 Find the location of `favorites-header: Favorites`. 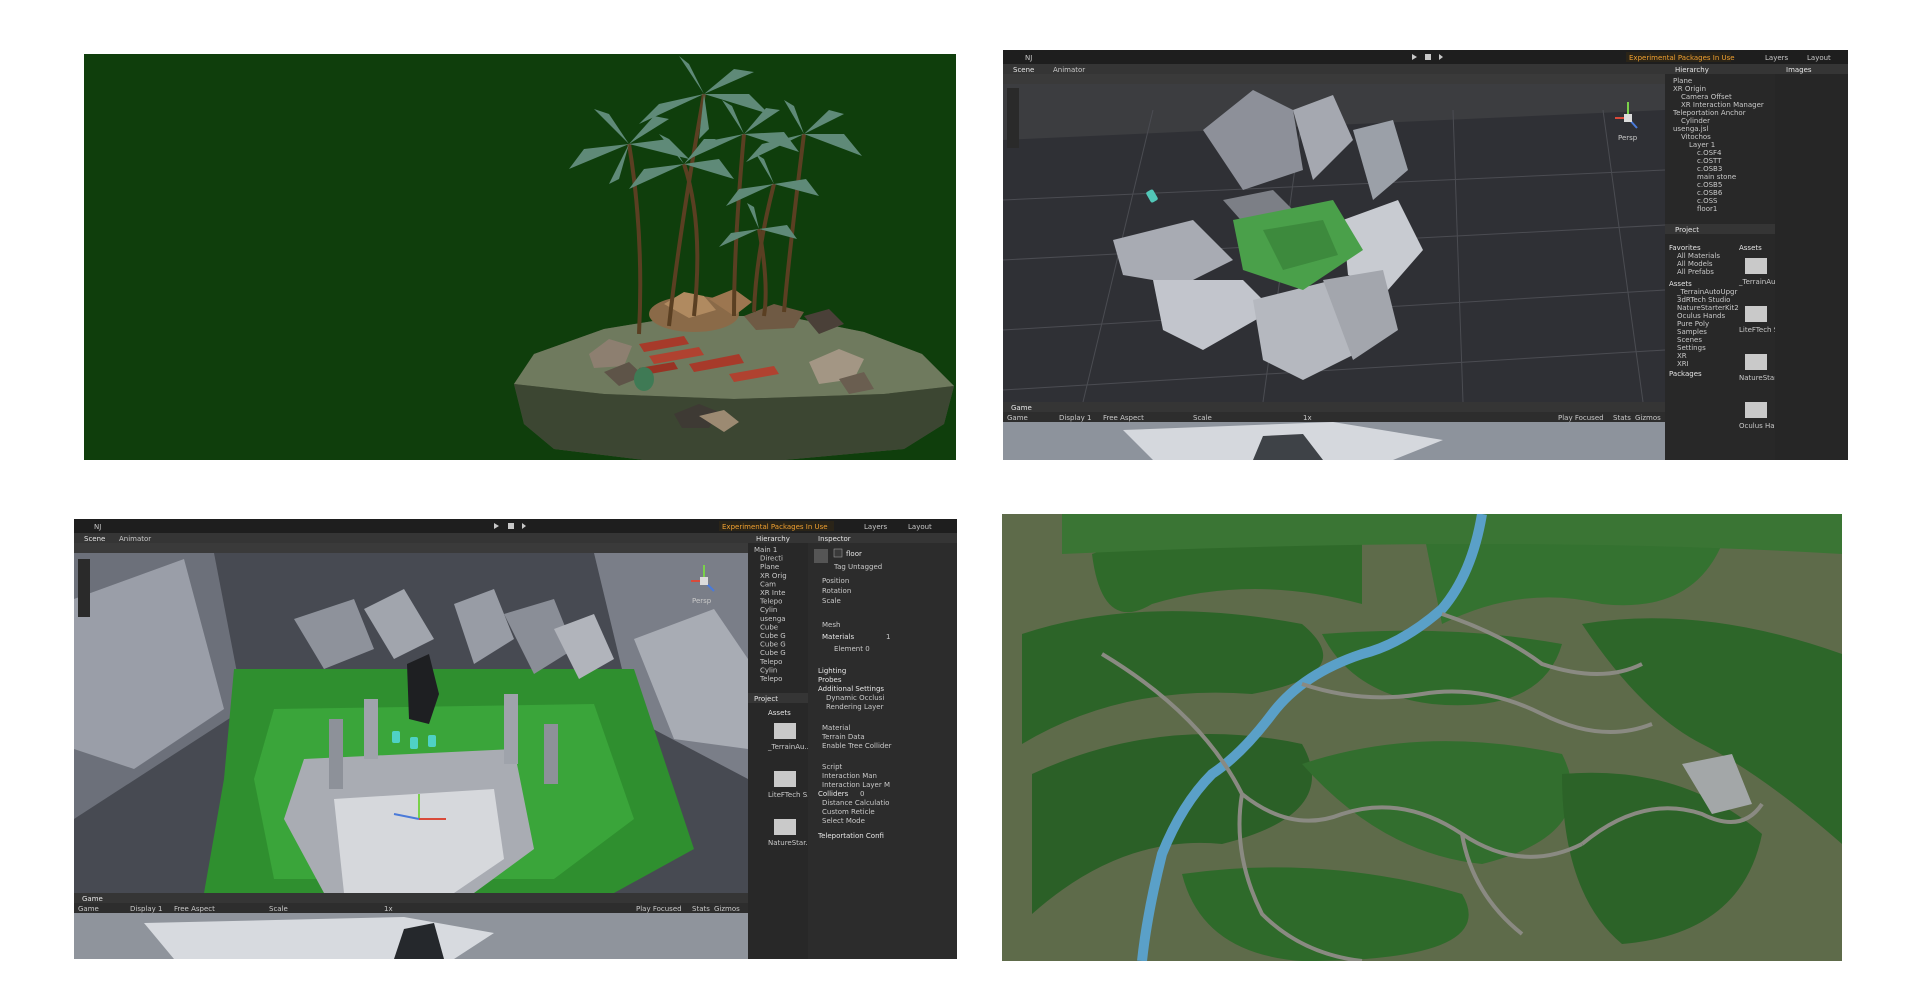

favorites-header: Favorites is located at coordinates (1685, 248).